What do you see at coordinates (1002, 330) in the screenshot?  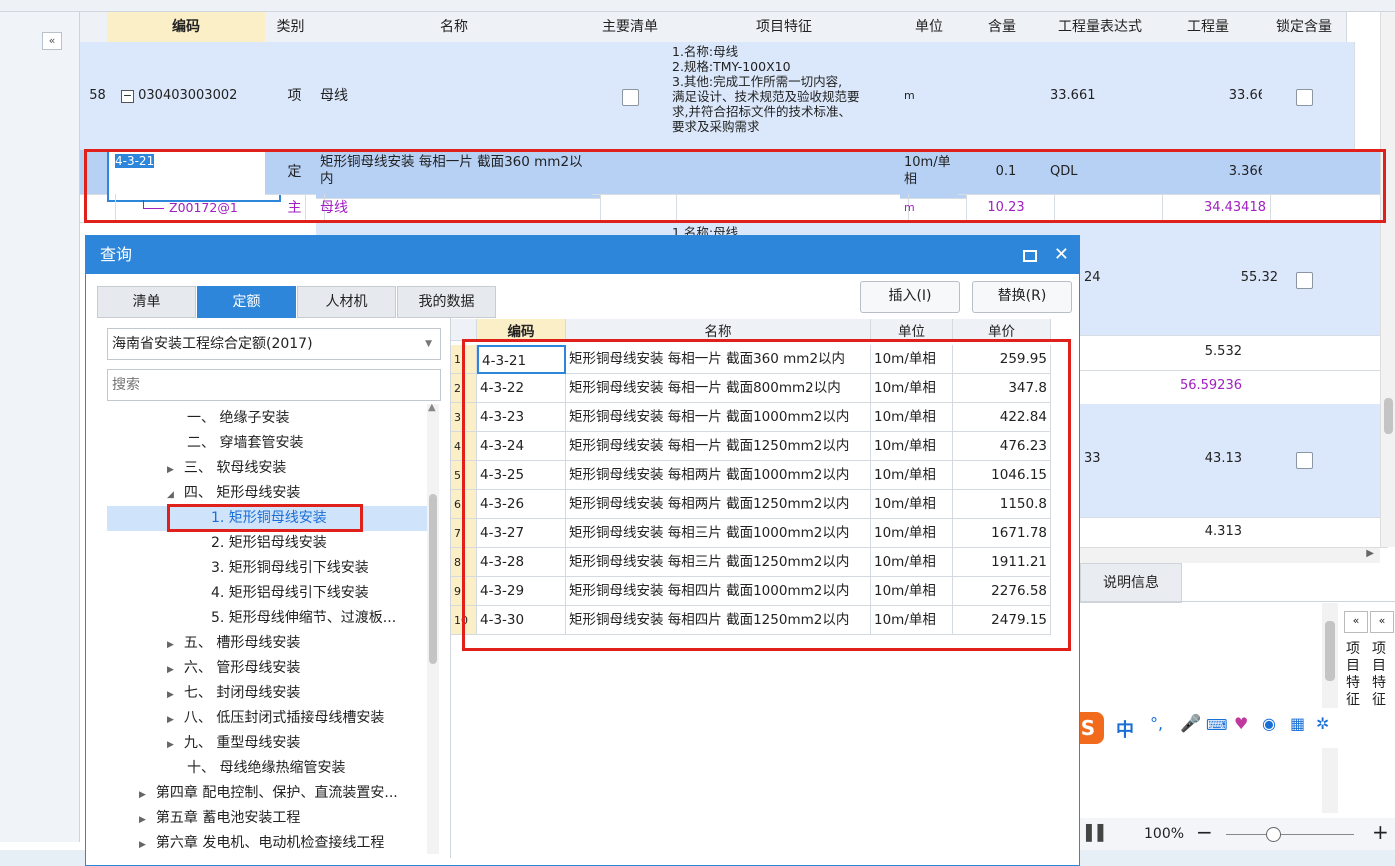 I see `col-header-price: 单价` at bounding box center [1002, 330].